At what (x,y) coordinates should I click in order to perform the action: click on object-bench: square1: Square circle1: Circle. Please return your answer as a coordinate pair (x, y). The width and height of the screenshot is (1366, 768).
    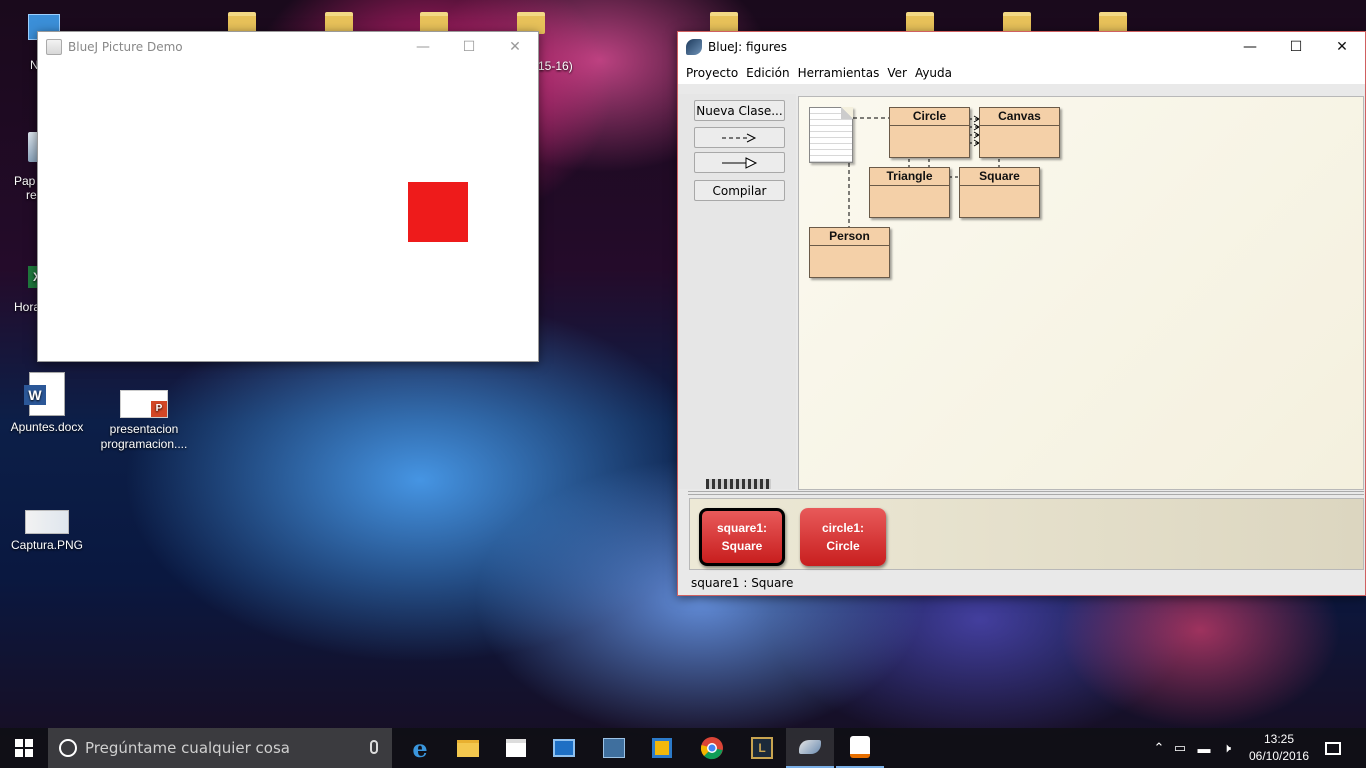
    Looking at the image, I should click on (1026, 534).